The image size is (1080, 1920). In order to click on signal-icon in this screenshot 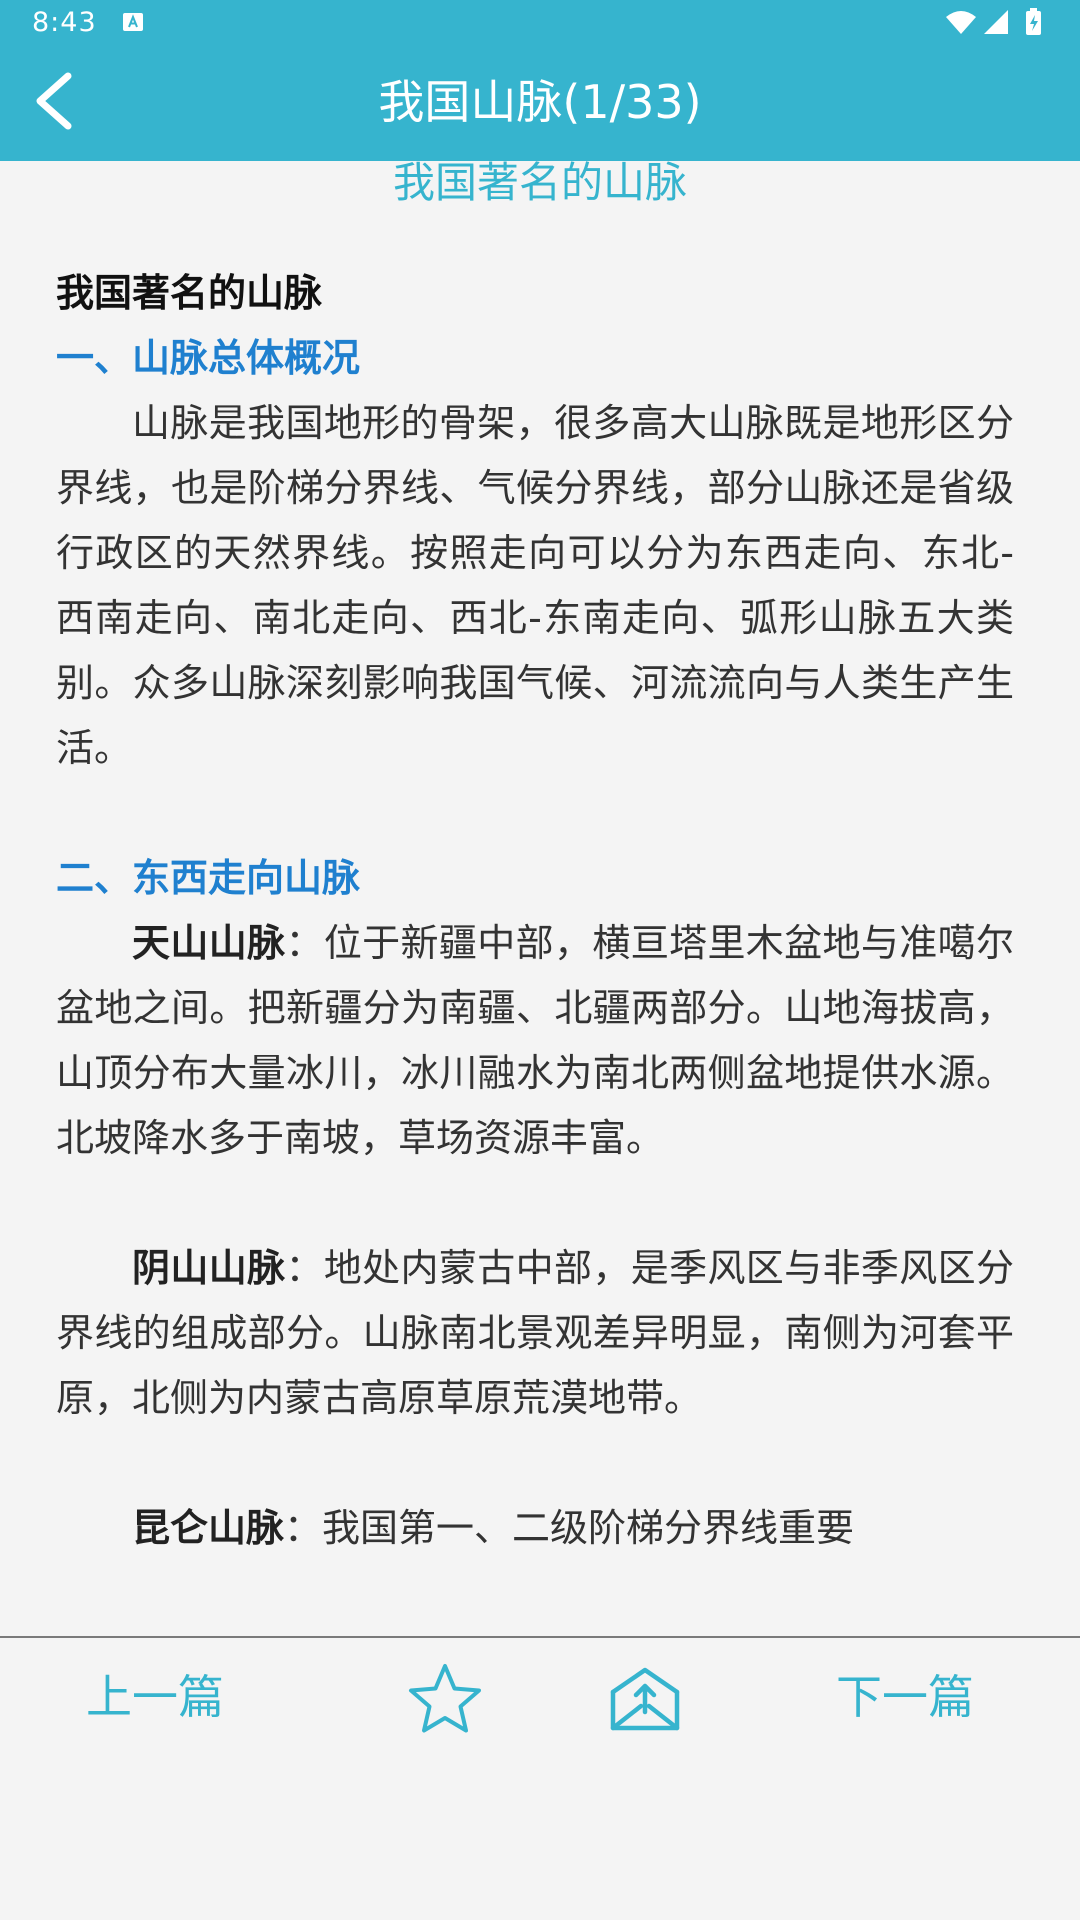, I will do `click(996, 22)`.